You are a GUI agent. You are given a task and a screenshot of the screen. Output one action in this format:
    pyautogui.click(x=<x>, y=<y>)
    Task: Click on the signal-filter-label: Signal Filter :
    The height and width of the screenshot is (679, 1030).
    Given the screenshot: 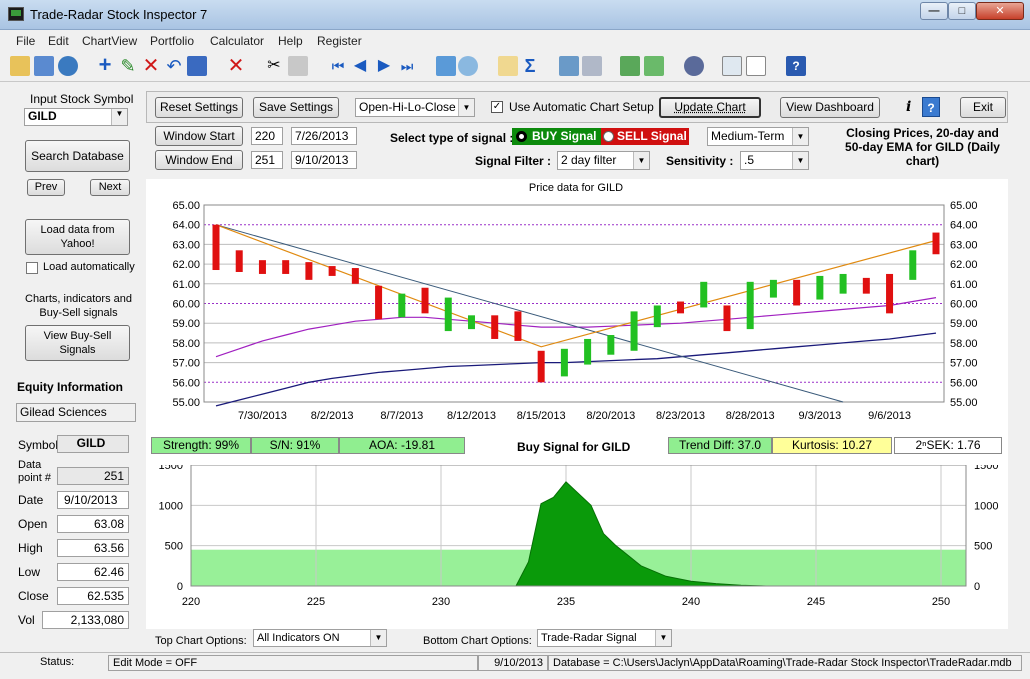 What is the action you would take?
    pyautogui.click(x=513, y=161)
    